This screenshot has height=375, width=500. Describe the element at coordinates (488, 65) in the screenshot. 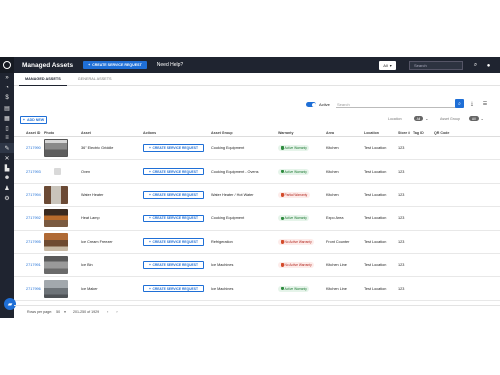

I see `user-icon: ●` at that location.